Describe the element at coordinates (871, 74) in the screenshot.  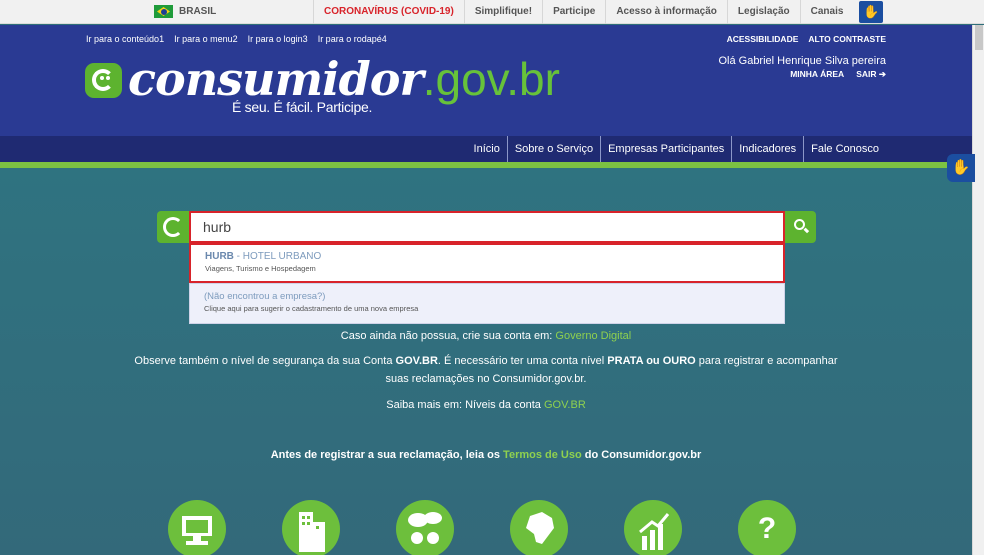
I see `logout-link: SAIR ➔` at that location.